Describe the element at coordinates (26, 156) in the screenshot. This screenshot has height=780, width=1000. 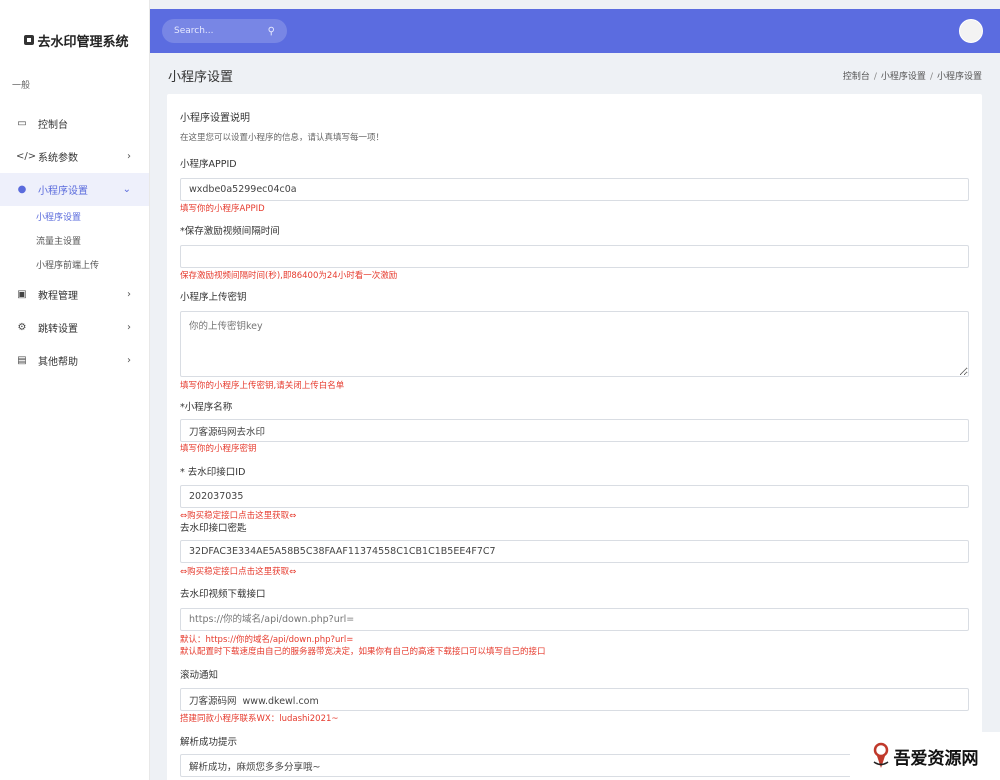
I see `code-icon: </>` at that location.